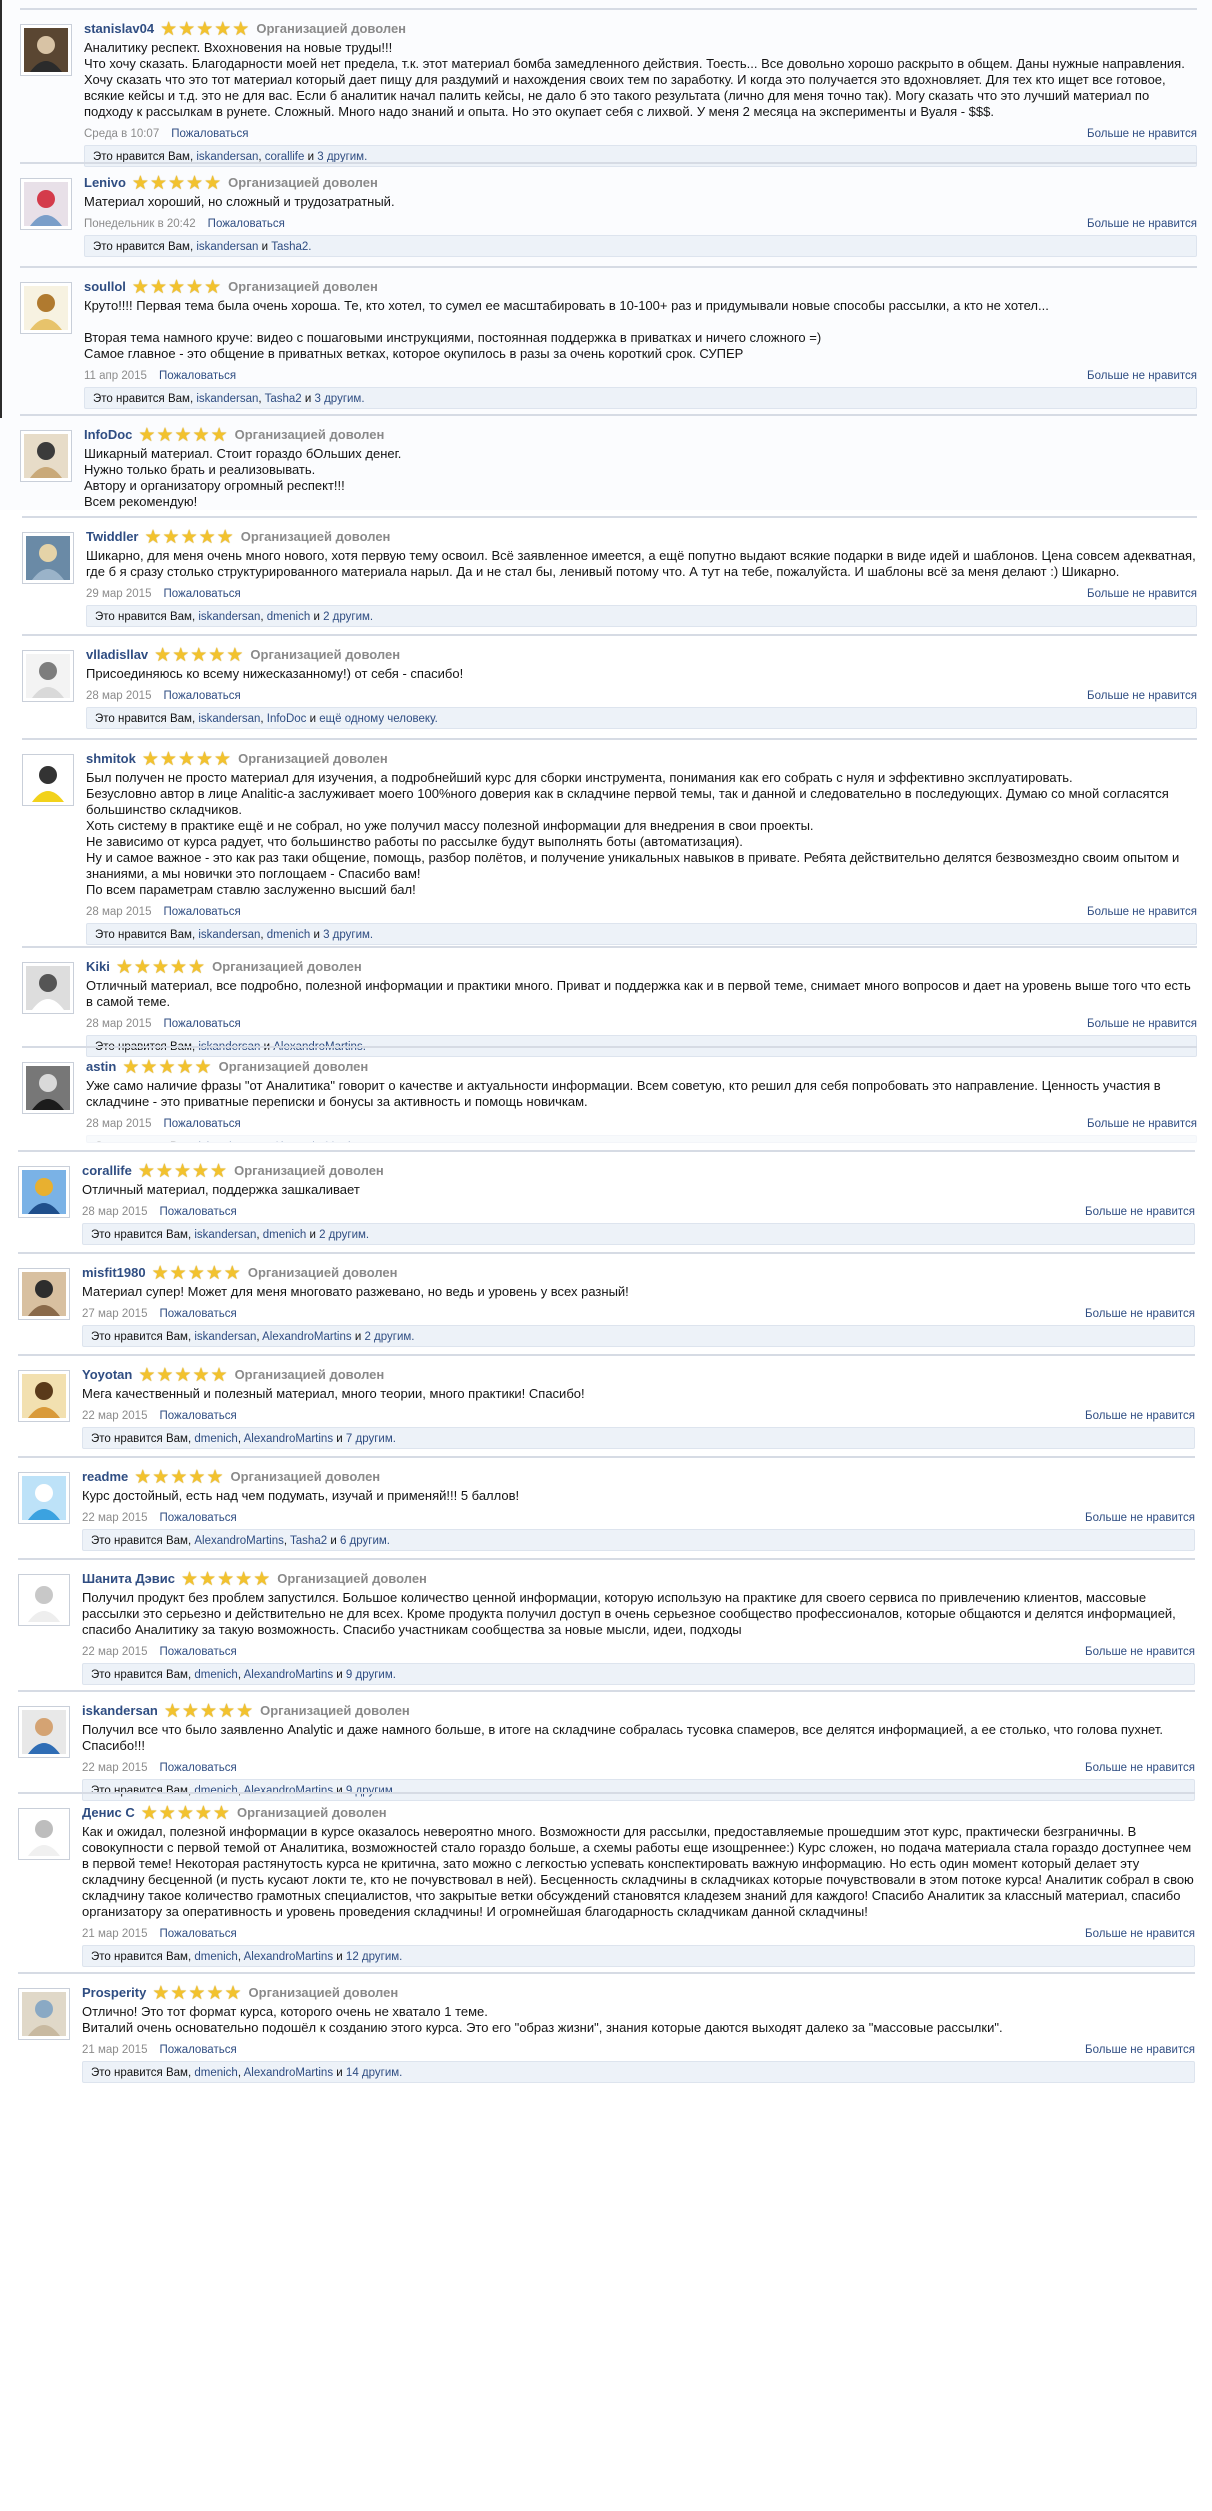 This screenshot has width=1212, height=2511. What do you see at coordinates (371, 1439) in the screenshot?
I see `others-link: 7 другим.` at bounding box center [371, 1439].